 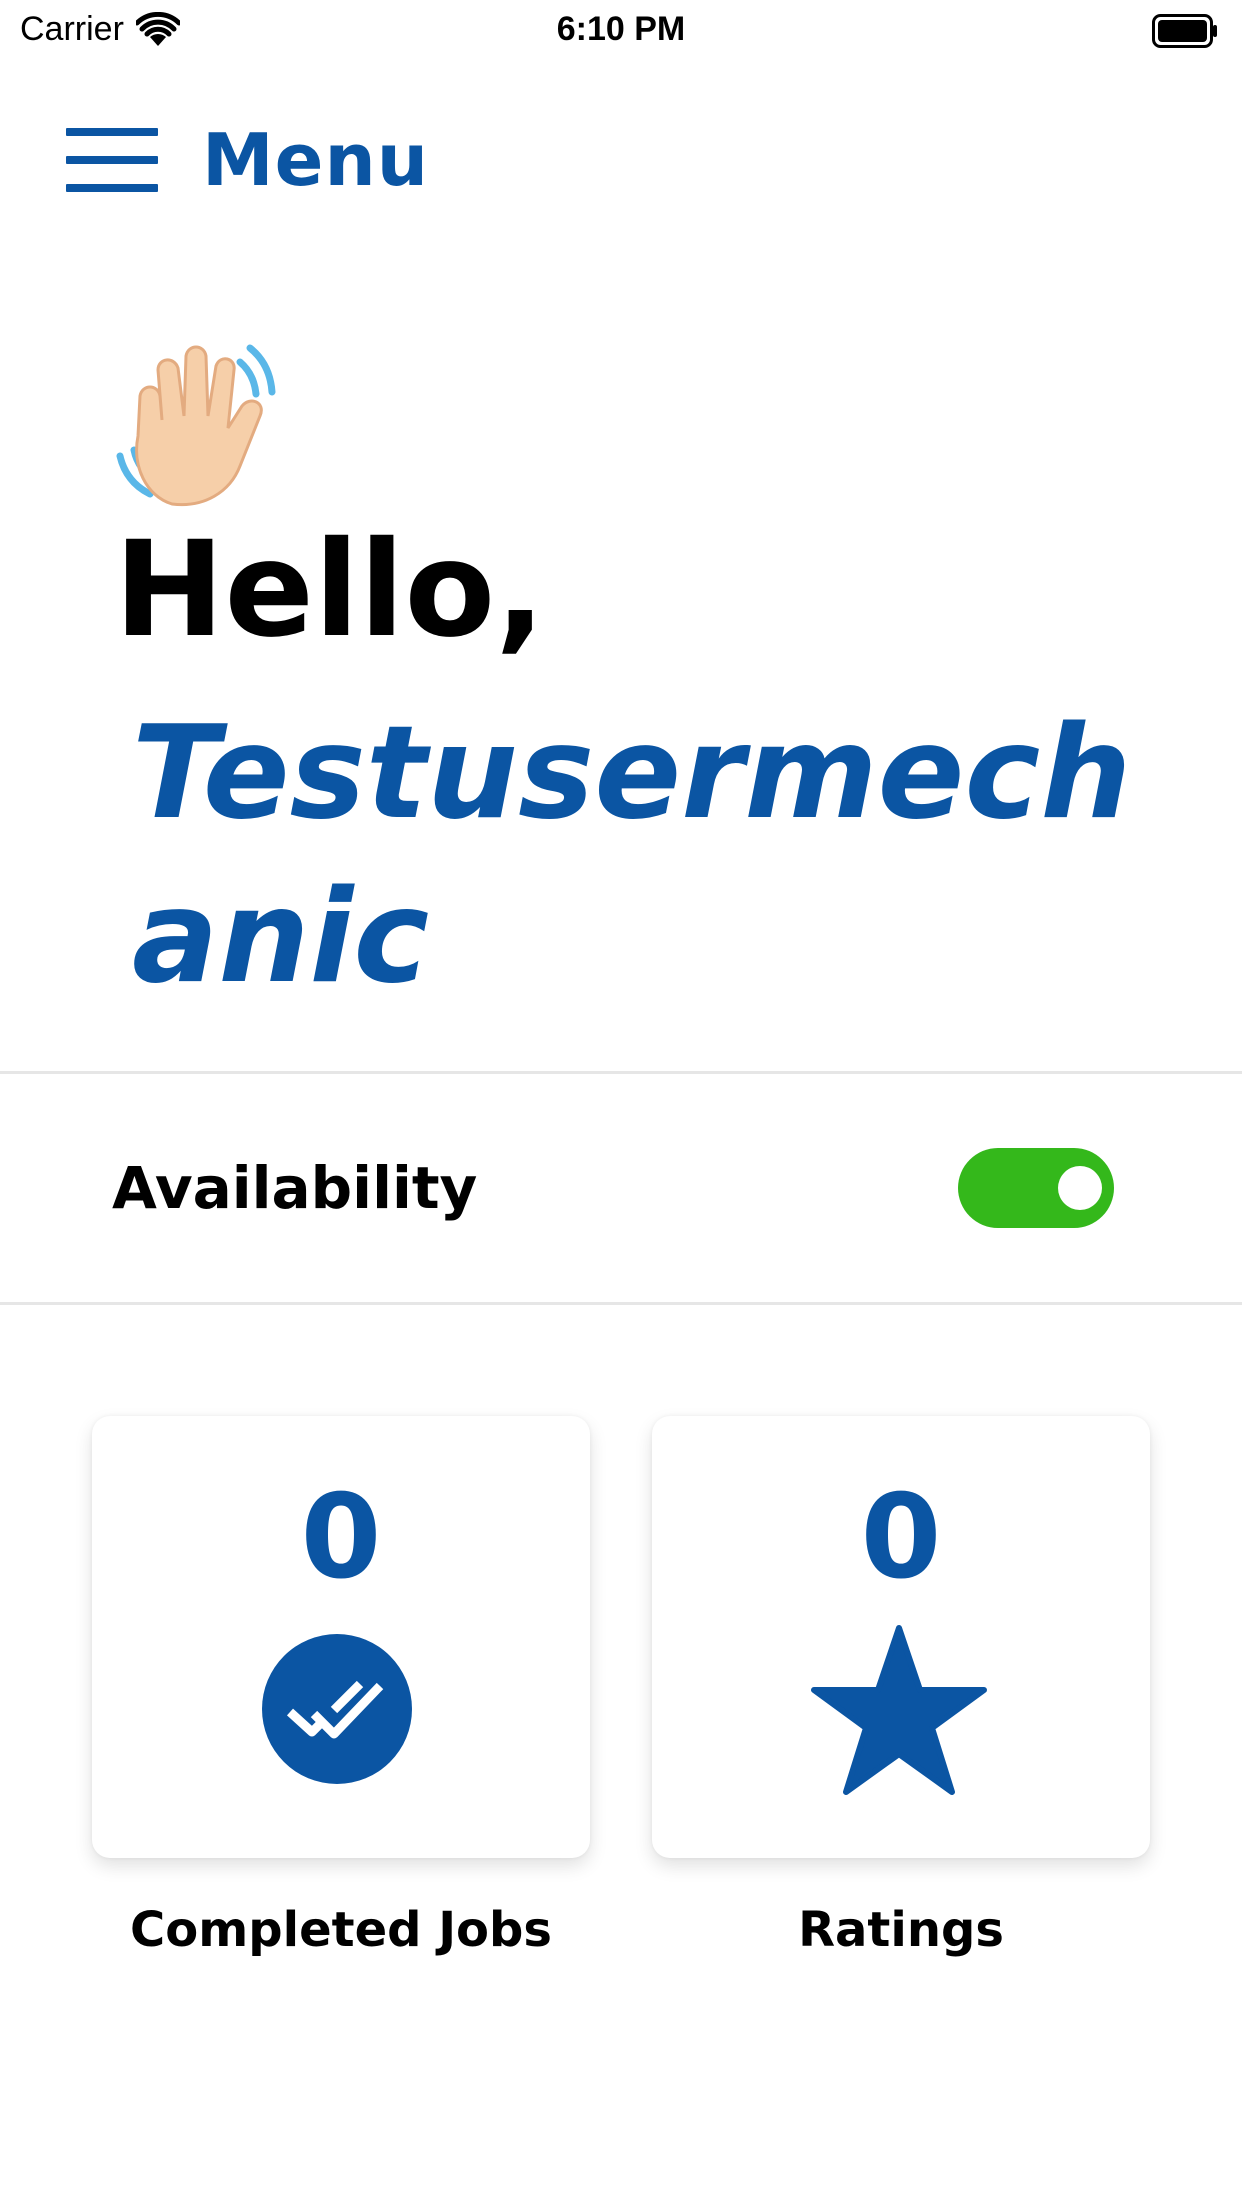 I want to click on menu-button: Menu, so click(x=247, y=160).